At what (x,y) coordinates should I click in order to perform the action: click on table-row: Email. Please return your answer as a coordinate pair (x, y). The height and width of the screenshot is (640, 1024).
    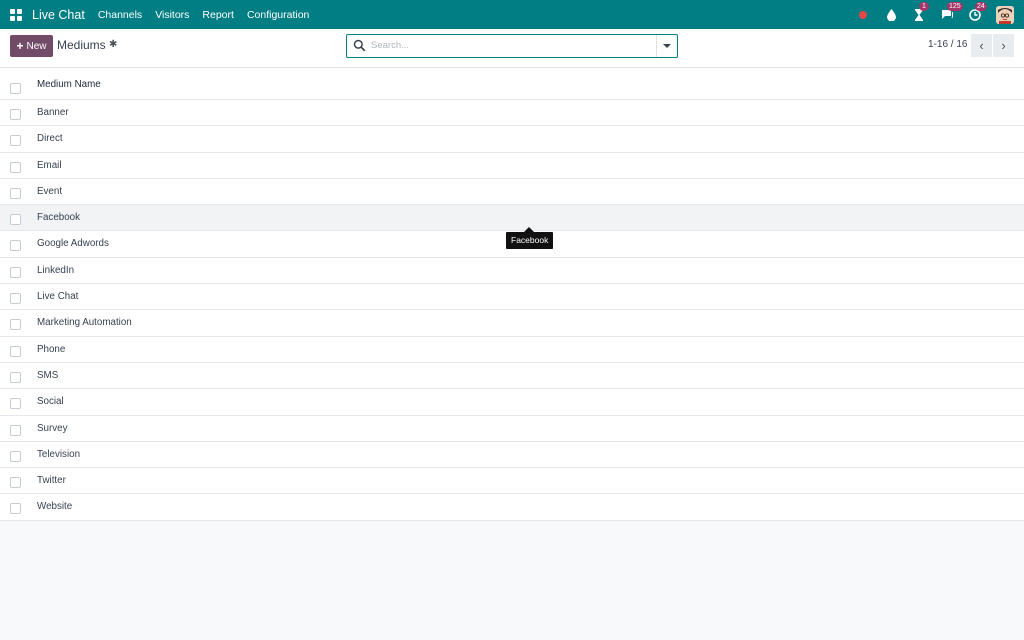
    Looking at the image, I should click on (512, 165).